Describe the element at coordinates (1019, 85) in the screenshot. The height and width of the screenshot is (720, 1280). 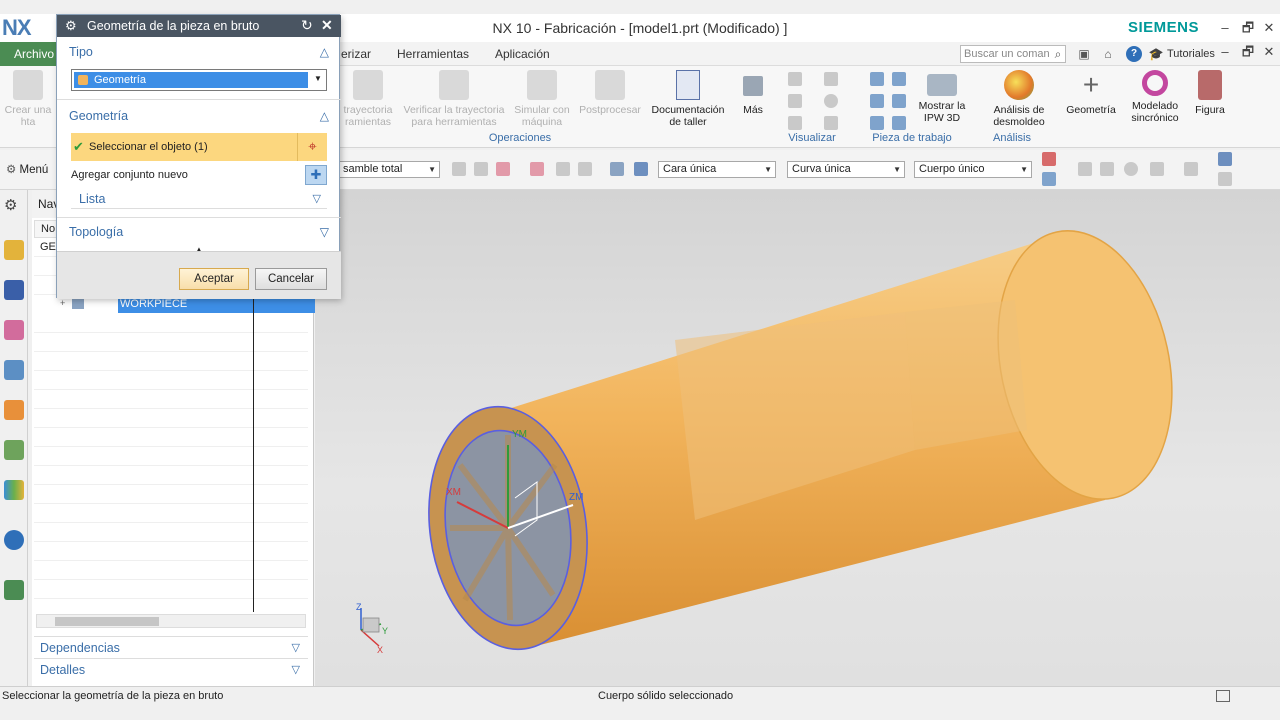
I see `draft-analysis-icon` at that location.